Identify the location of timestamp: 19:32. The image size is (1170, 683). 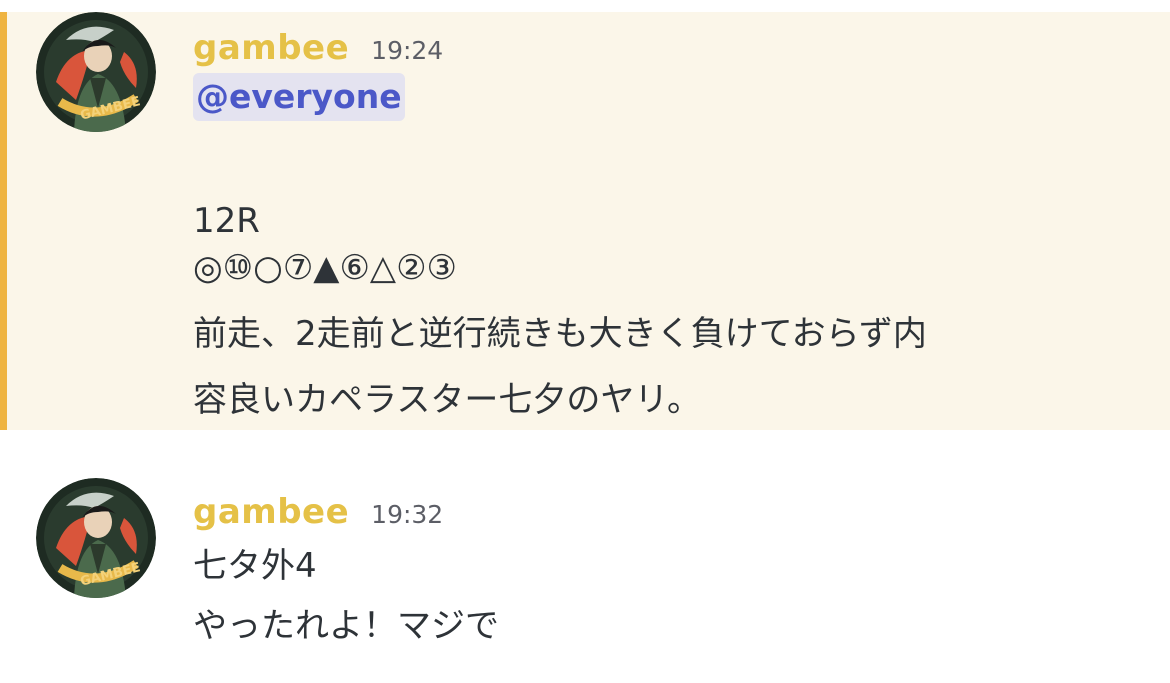
(407, 514).